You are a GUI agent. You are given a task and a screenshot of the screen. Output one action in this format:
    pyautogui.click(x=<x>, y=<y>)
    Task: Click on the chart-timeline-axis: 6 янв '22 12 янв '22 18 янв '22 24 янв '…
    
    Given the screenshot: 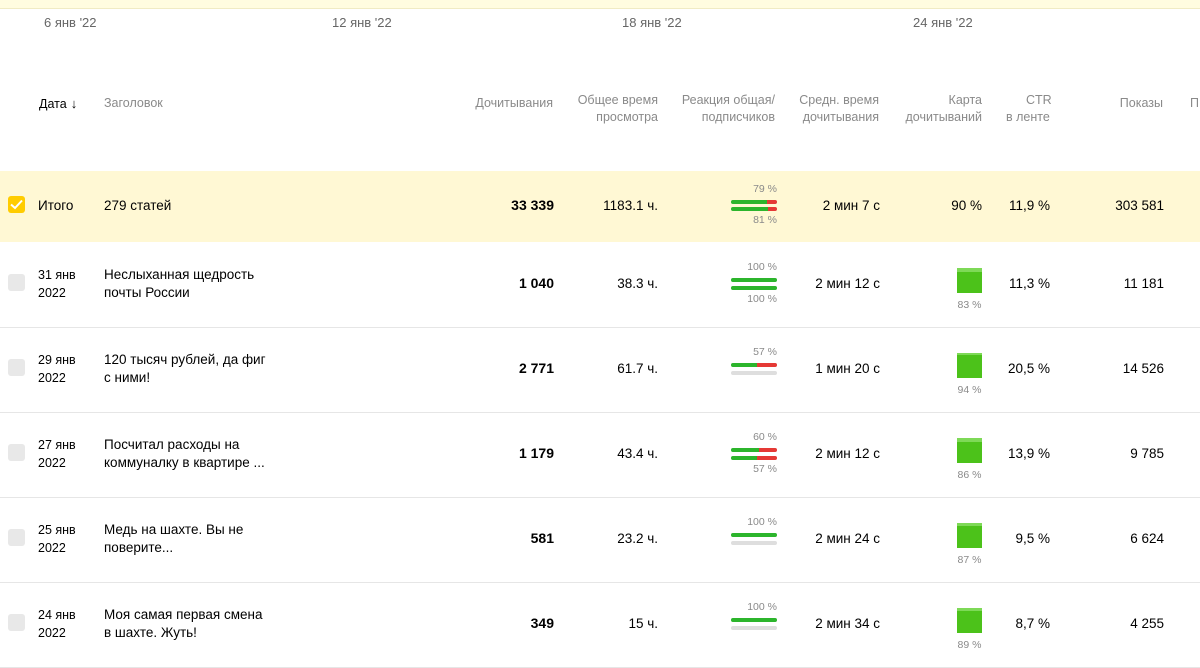 What is the action you would take?
    pyautogui.click(x=600, y=25)
    